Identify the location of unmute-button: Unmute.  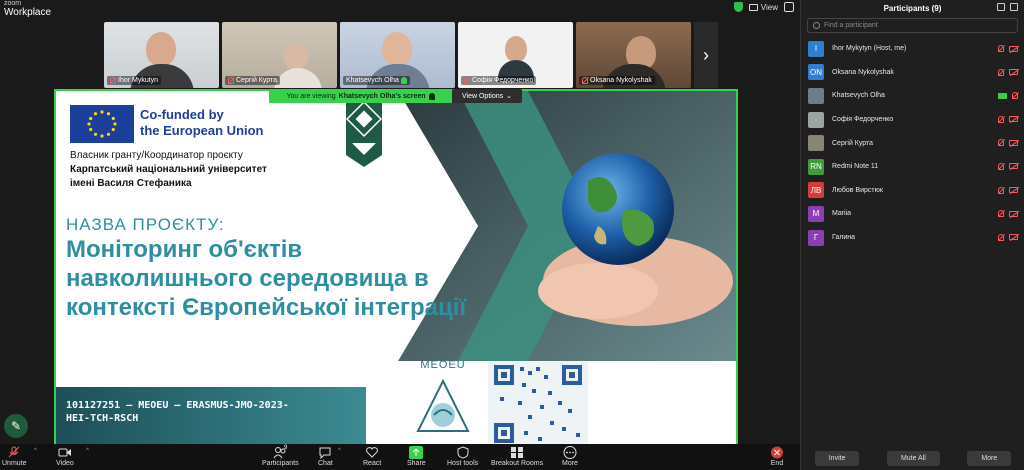
(14, 456).